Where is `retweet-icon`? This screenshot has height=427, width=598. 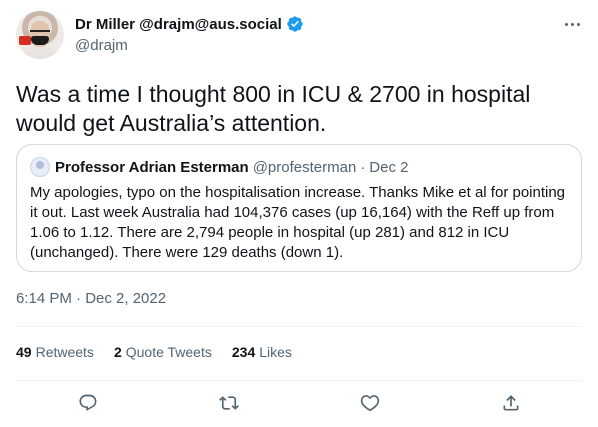 retweet-icon is located at coordinates (229, 403).